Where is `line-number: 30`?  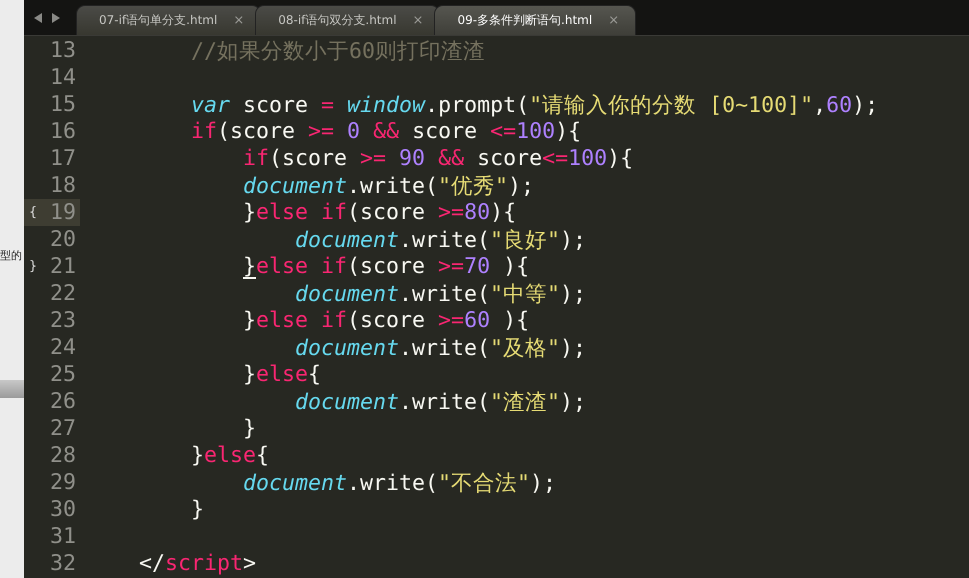 line-number: 30 is located at coordinates (62, 509).